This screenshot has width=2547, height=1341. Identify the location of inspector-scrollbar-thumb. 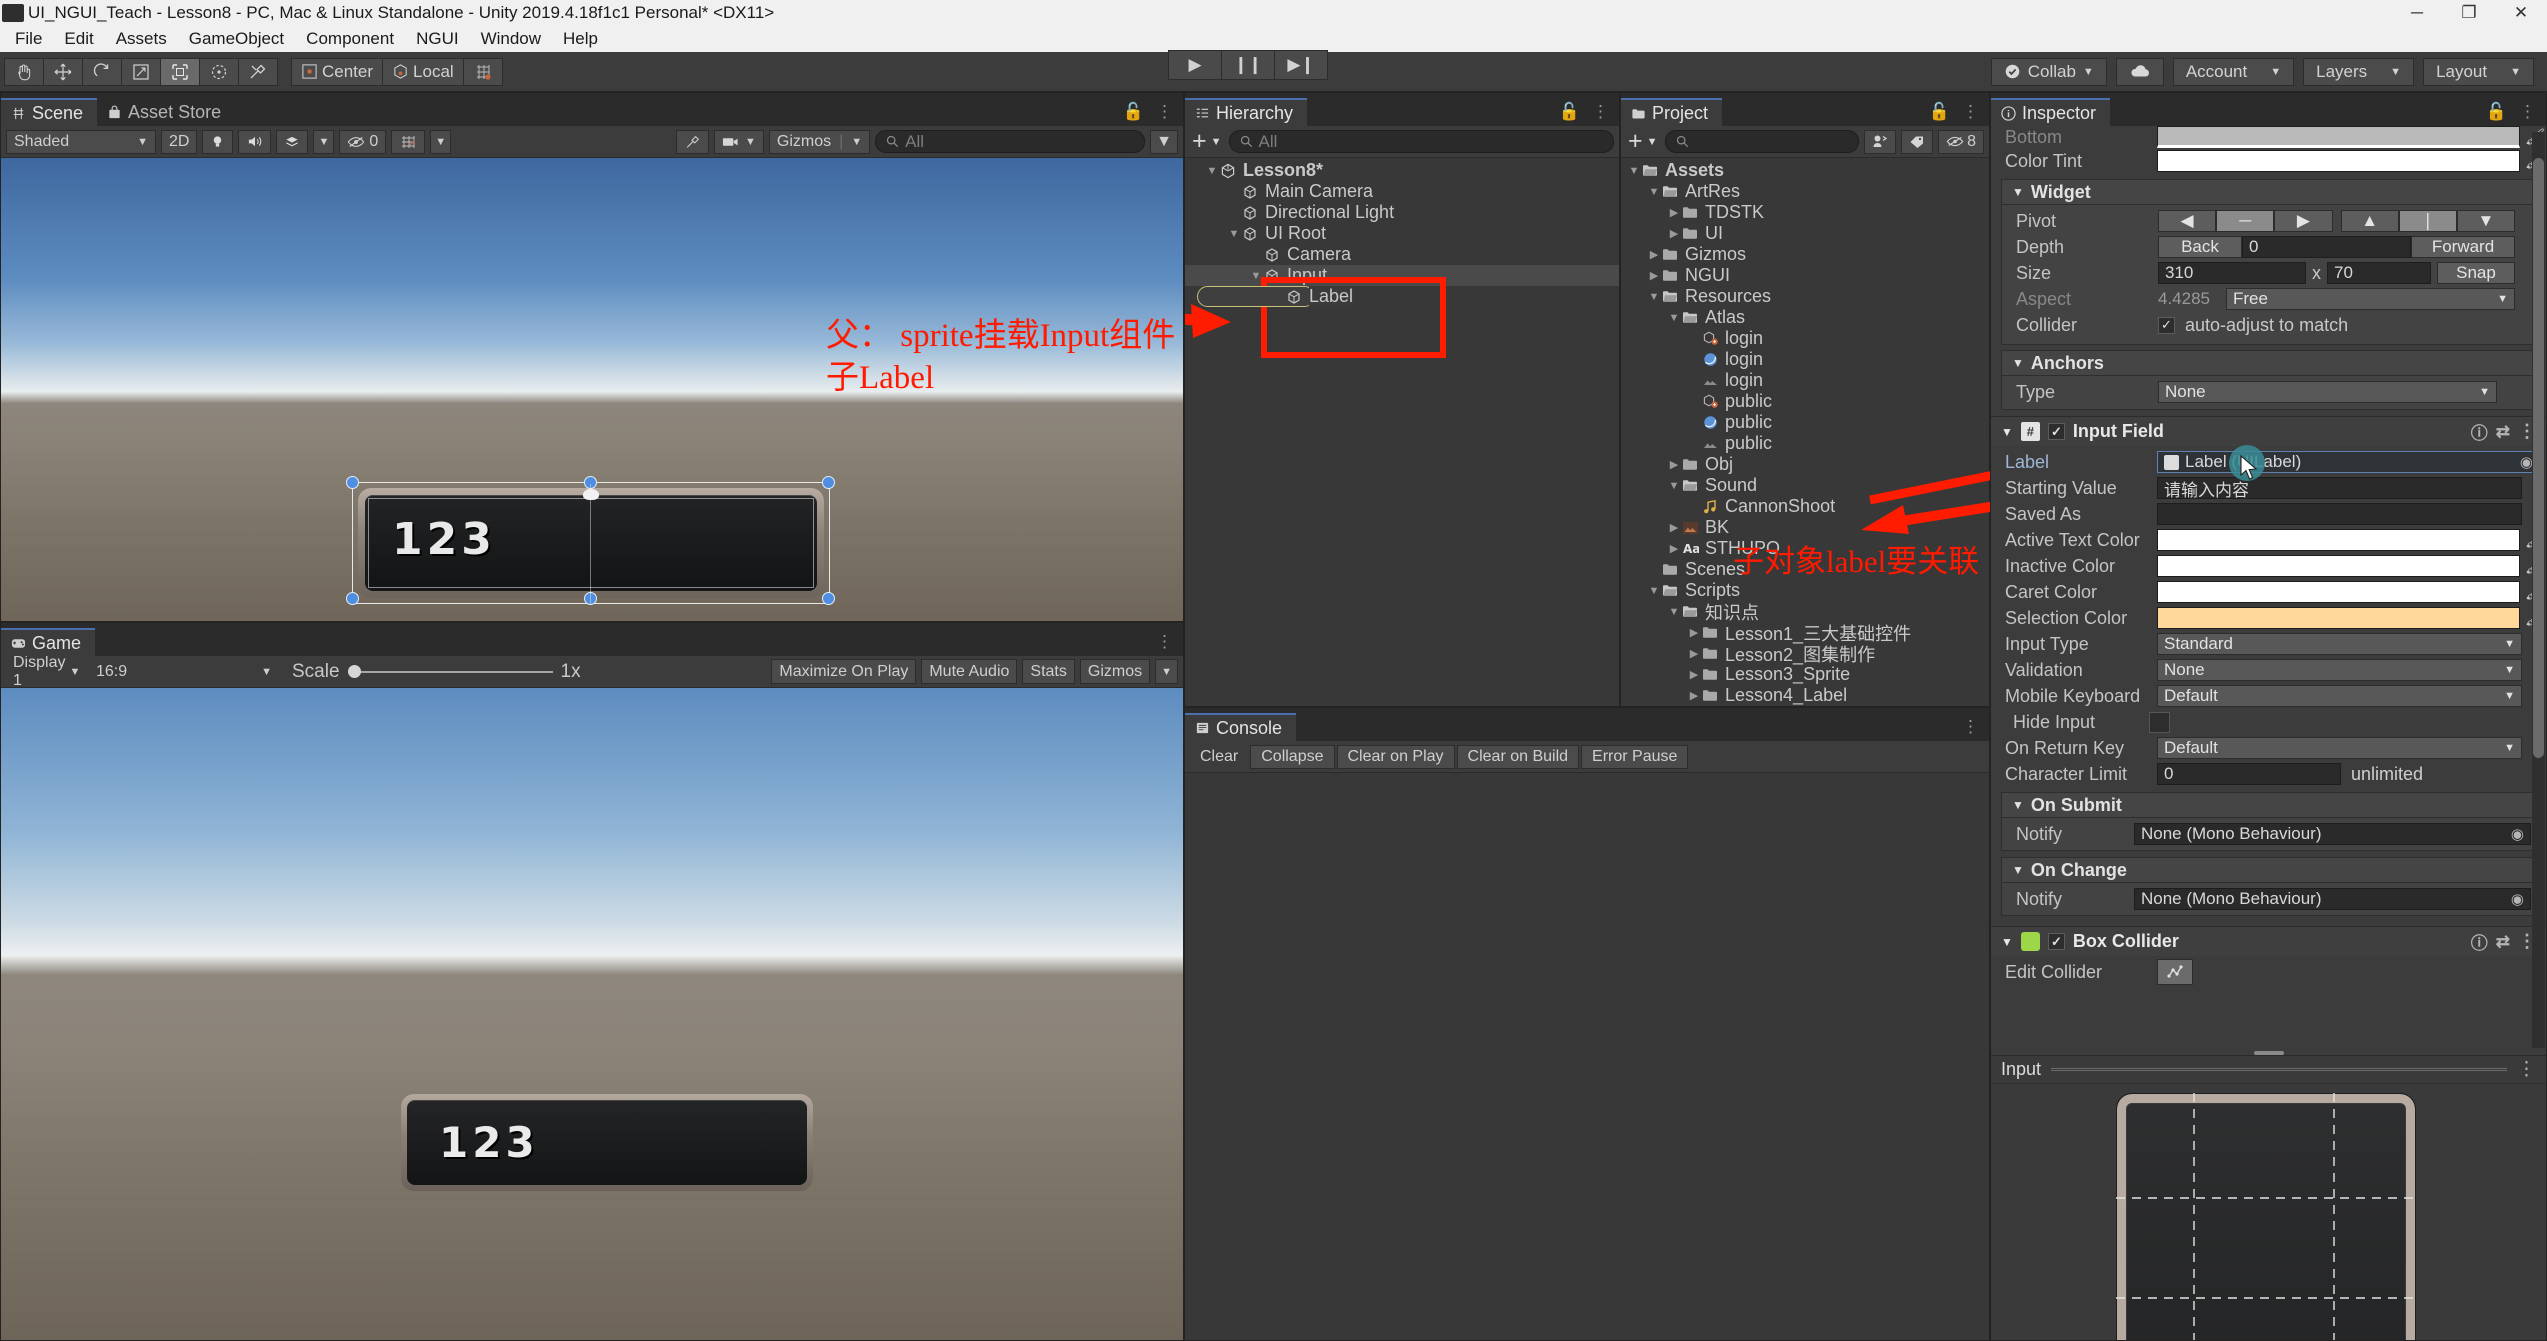
(2538, 458).